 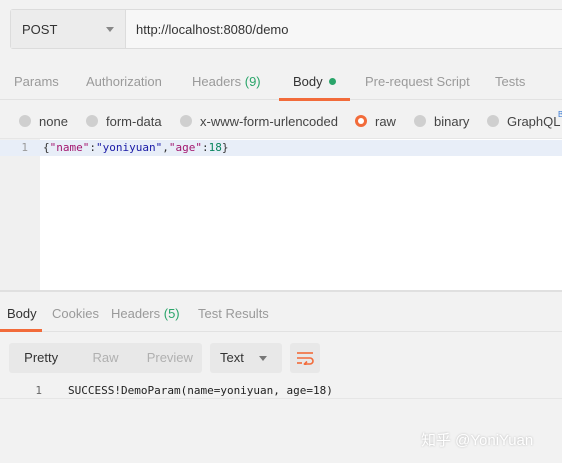 I want to click on tab-tests: Tests, so click(x=510, y=81).